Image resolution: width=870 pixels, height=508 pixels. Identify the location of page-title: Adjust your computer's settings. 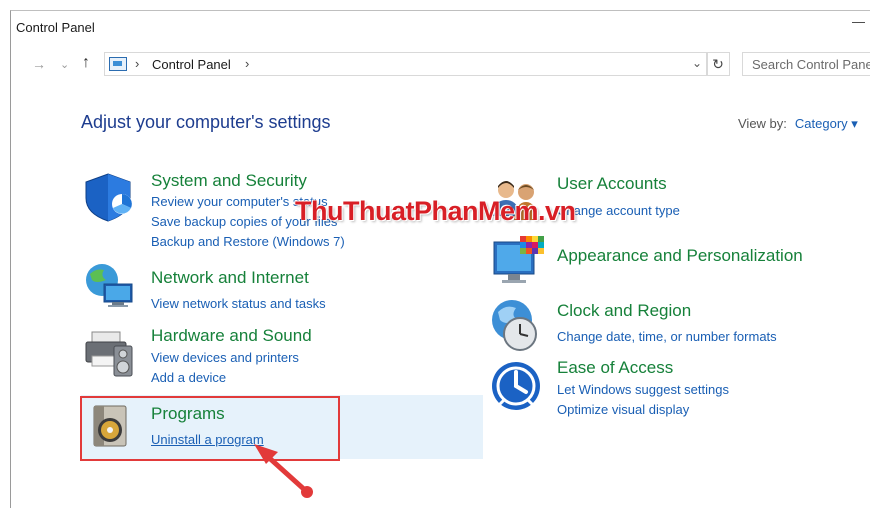
(206, 122).